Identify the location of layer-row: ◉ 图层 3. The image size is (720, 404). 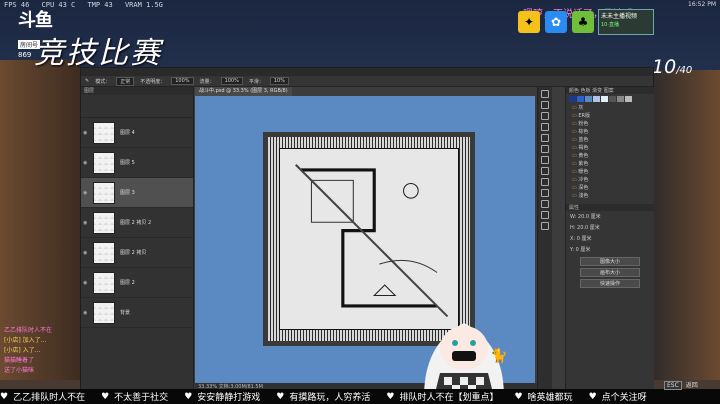
(137, 193).